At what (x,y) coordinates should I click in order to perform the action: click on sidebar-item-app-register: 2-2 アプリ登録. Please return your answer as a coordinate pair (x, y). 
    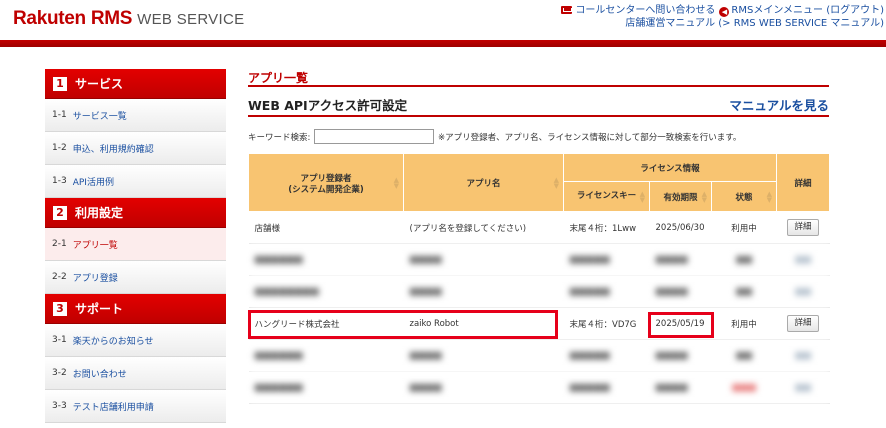
    Looking at the image, I should click on (135, 277).